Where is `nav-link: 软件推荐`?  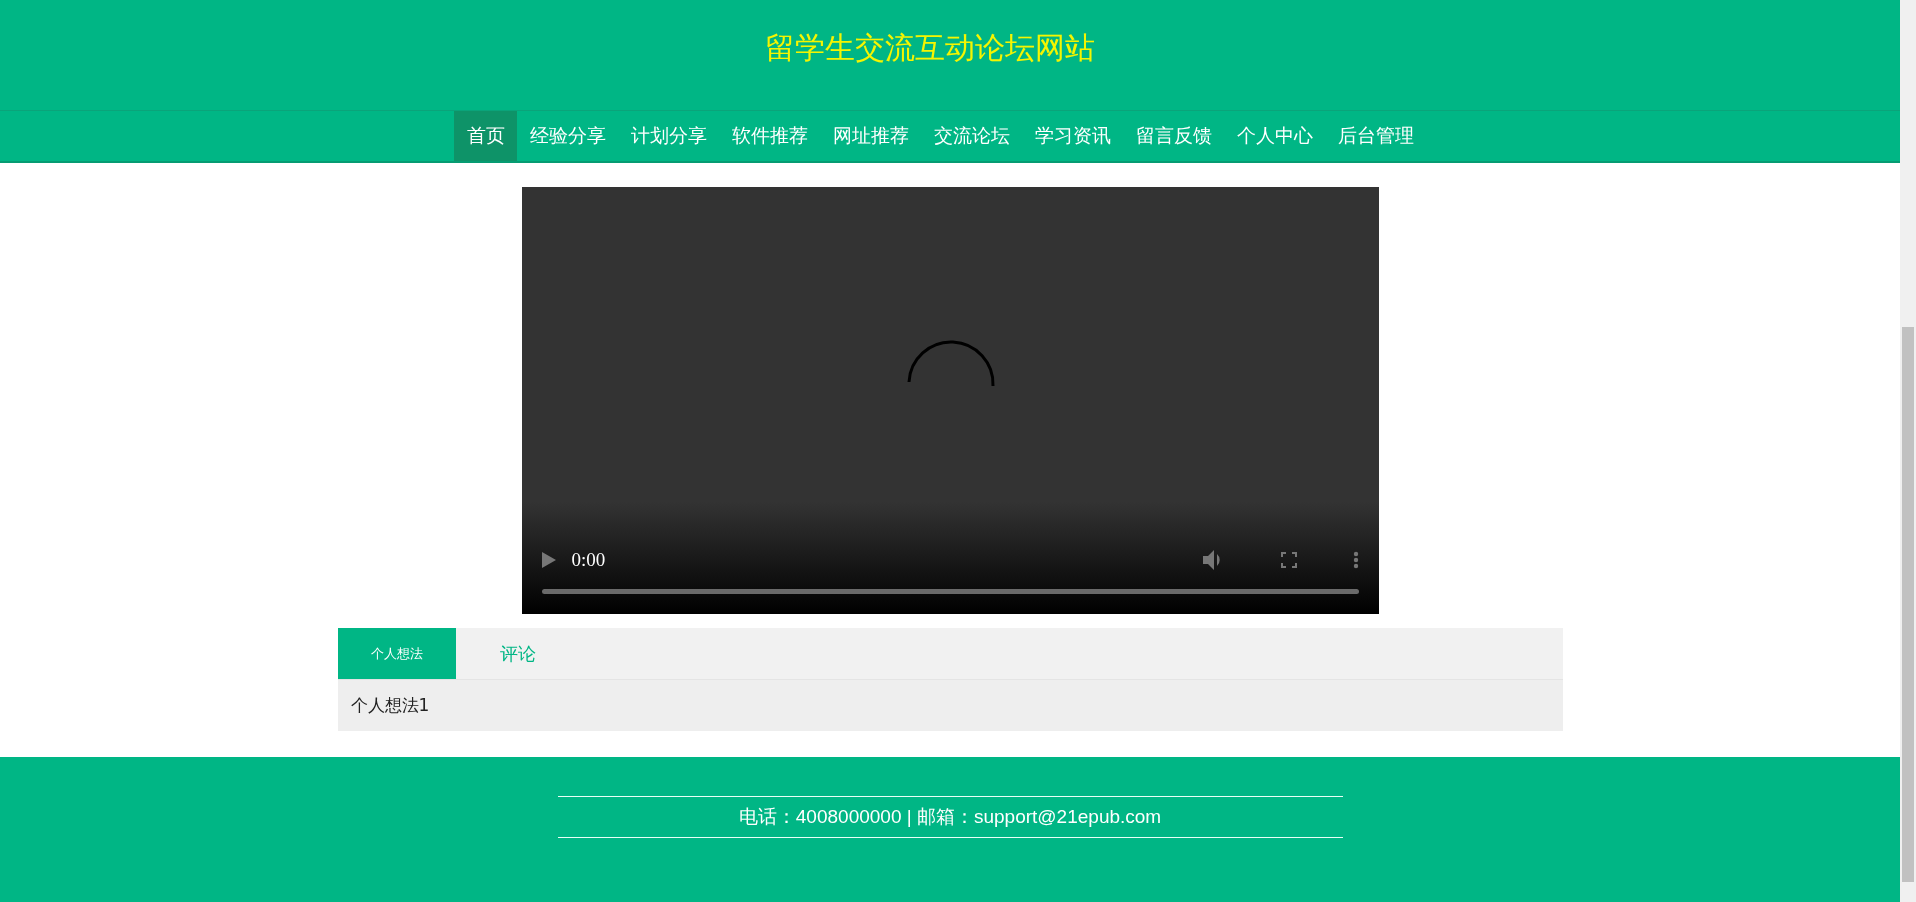 nav-link: 软件推荐 is located at coordinates (769, 136).